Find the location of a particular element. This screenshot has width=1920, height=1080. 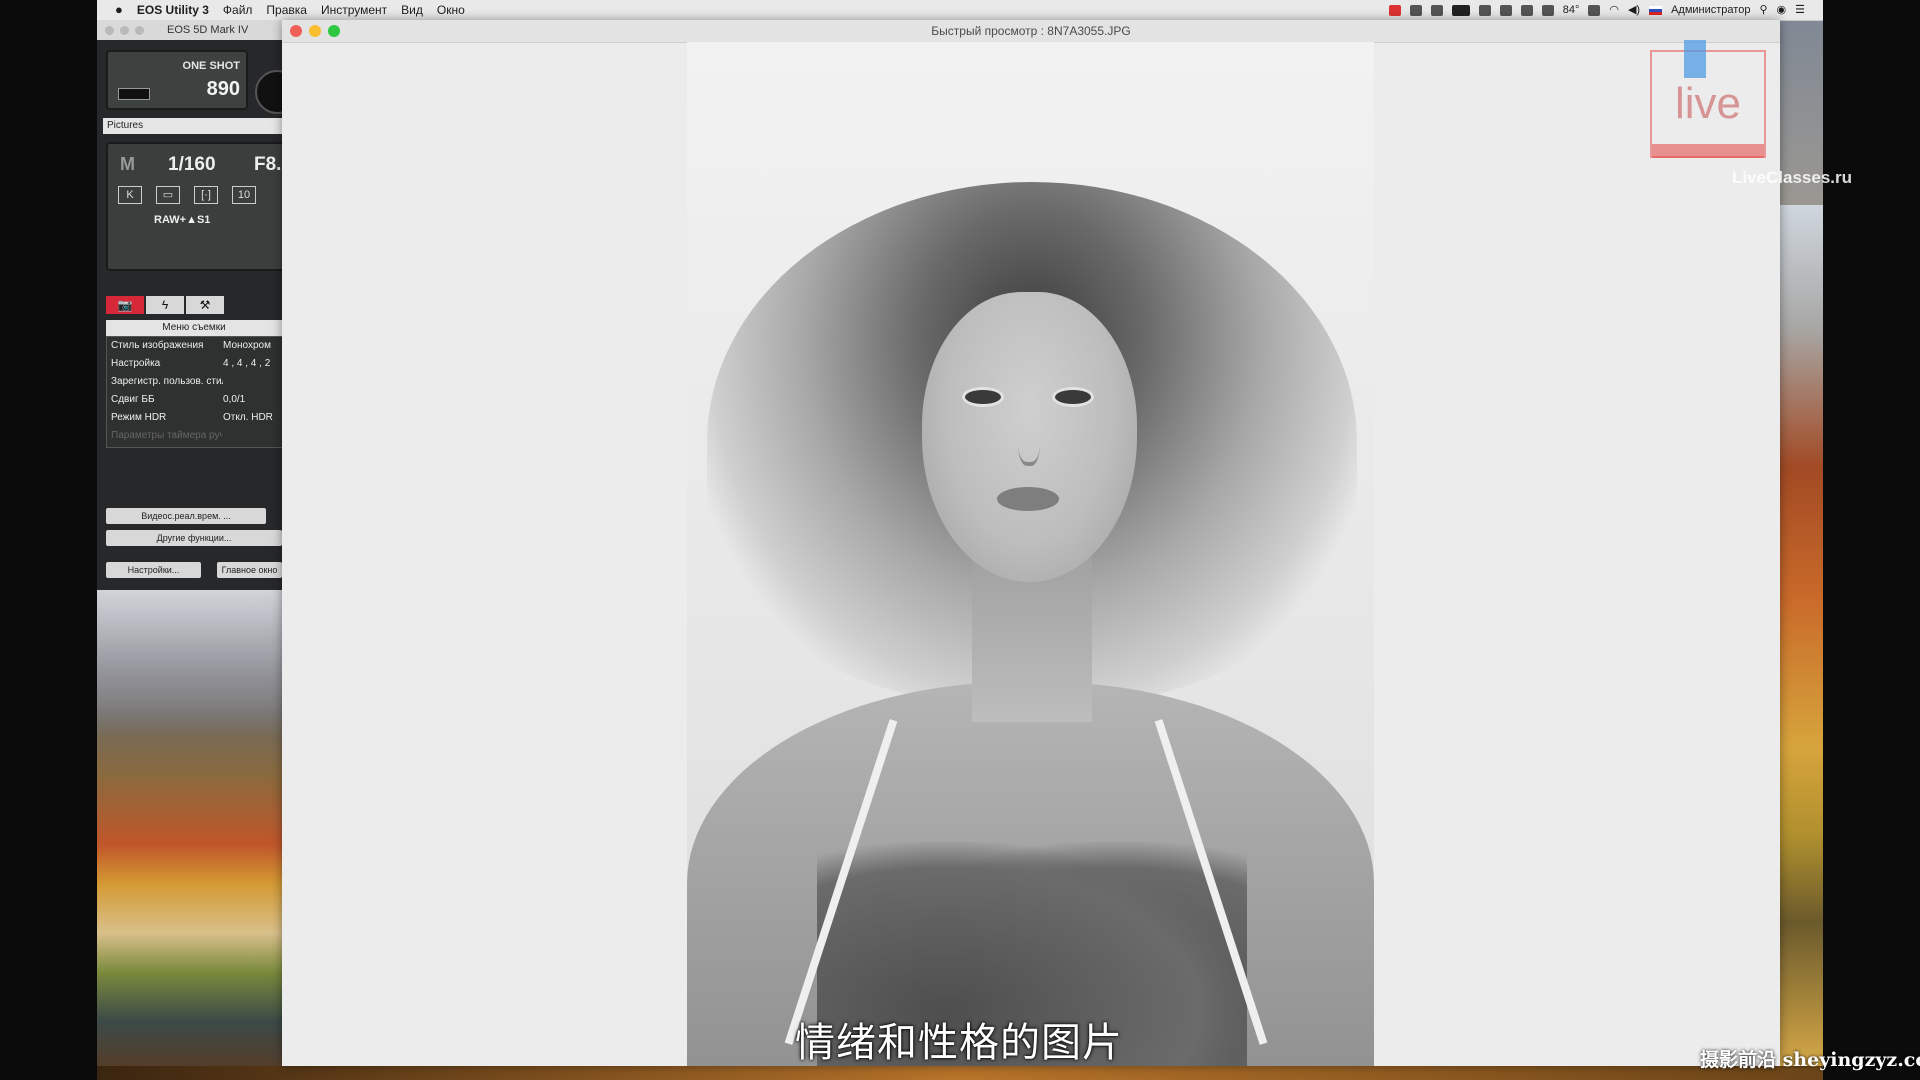

notification-center-icon: ☰ is located at coordinates (1800, 10).